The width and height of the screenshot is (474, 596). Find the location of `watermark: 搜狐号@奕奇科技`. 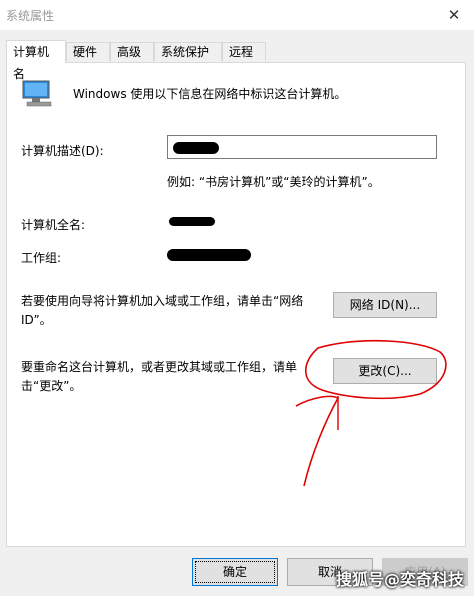

watermark: 搜狐号@奕奇科技 is located at coordinates (400, 579).